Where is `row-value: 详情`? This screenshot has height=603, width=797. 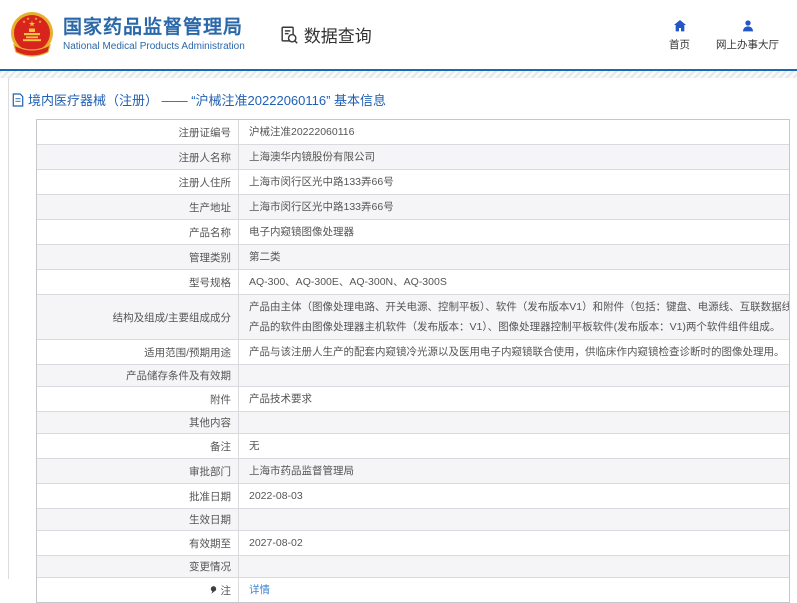 row-value: 详情 is located at coordinates (513, 590).